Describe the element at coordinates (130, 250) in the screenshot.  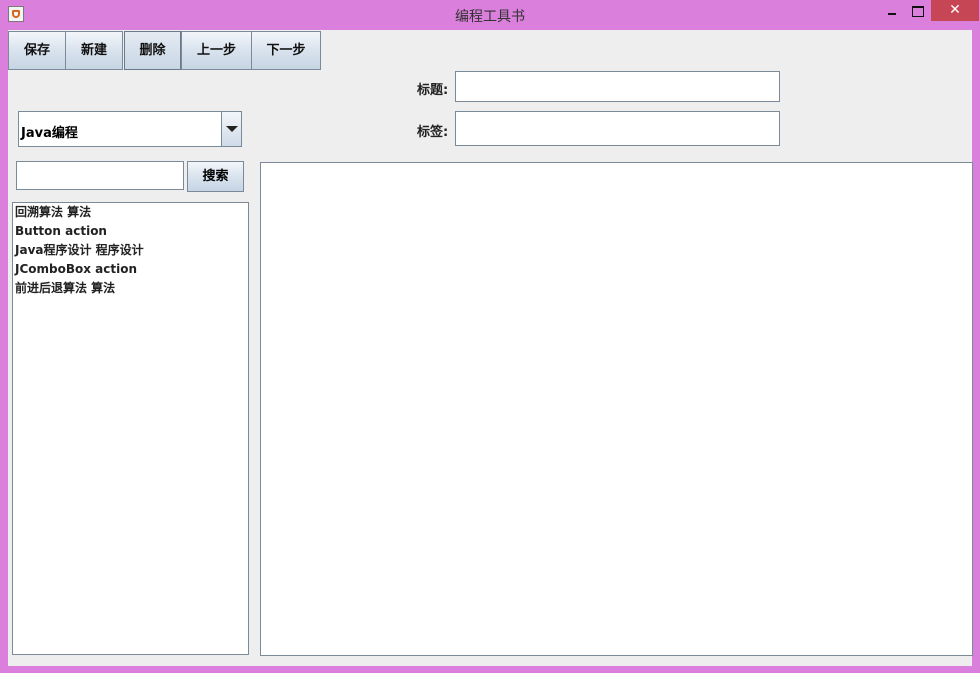
I see `list-item: Java程序设计 程序设计` at that location.